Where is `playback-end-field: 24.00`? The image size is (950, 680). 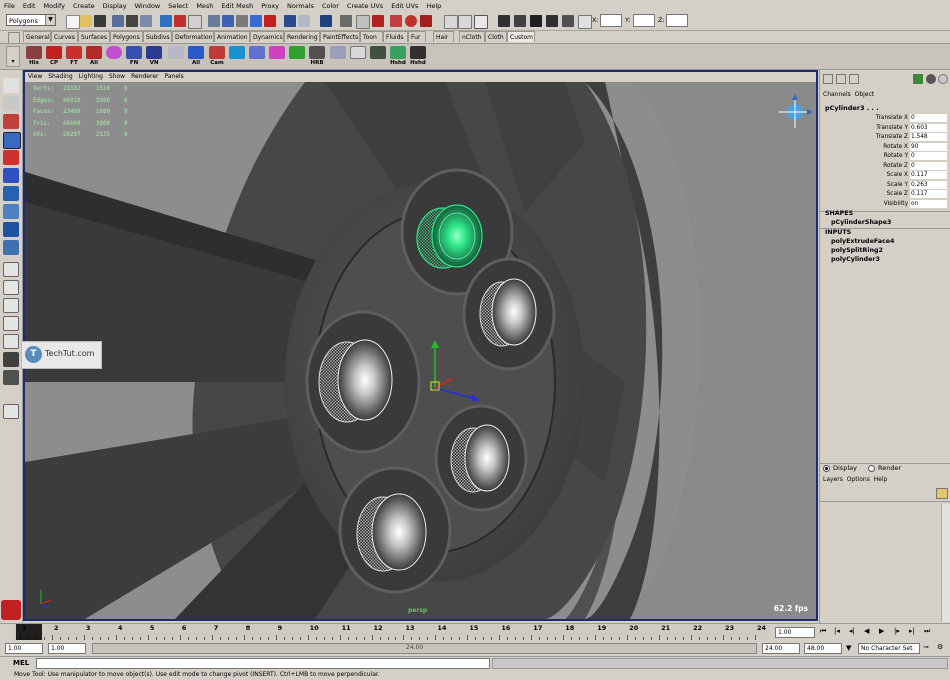
playback-end-field: 24.00 is located at coordinates (781, 648).